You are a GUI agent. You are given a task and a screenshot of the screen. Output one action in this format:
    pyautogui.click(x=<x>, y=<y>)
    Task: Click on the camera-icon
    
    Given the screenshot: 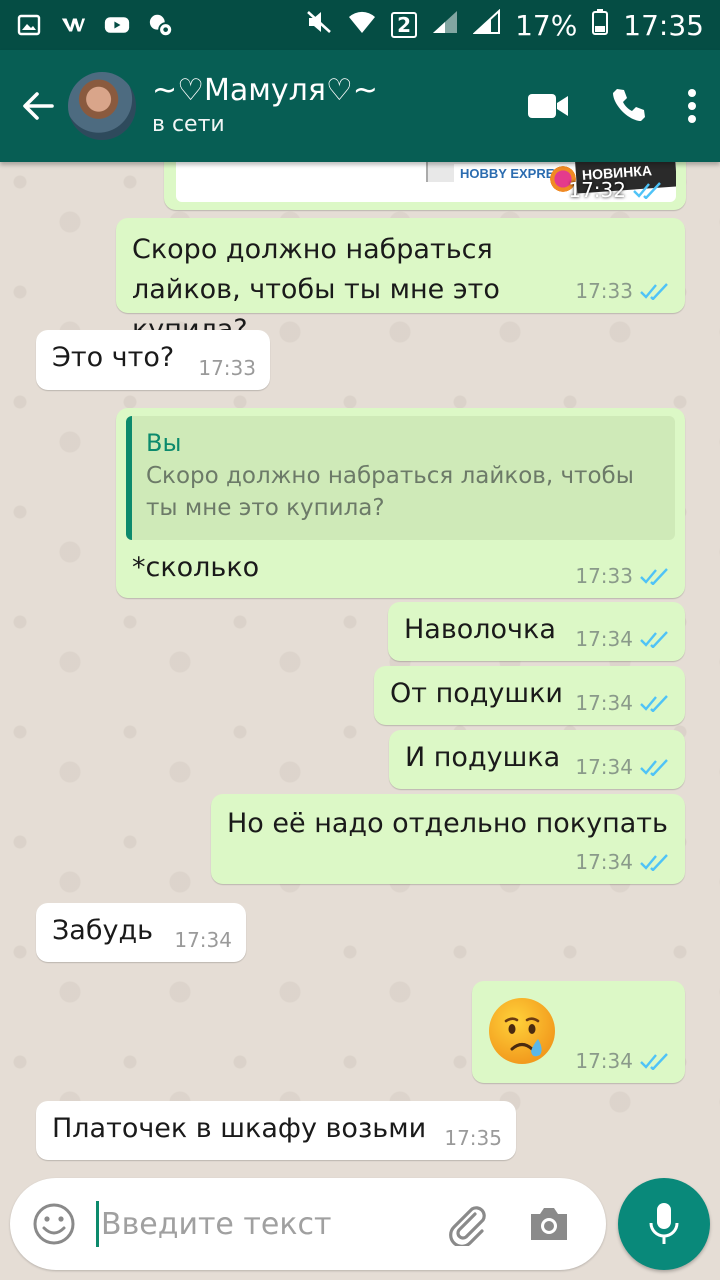 What is the action you would take?
    pyautogui.click(x=549, y=1224)
    